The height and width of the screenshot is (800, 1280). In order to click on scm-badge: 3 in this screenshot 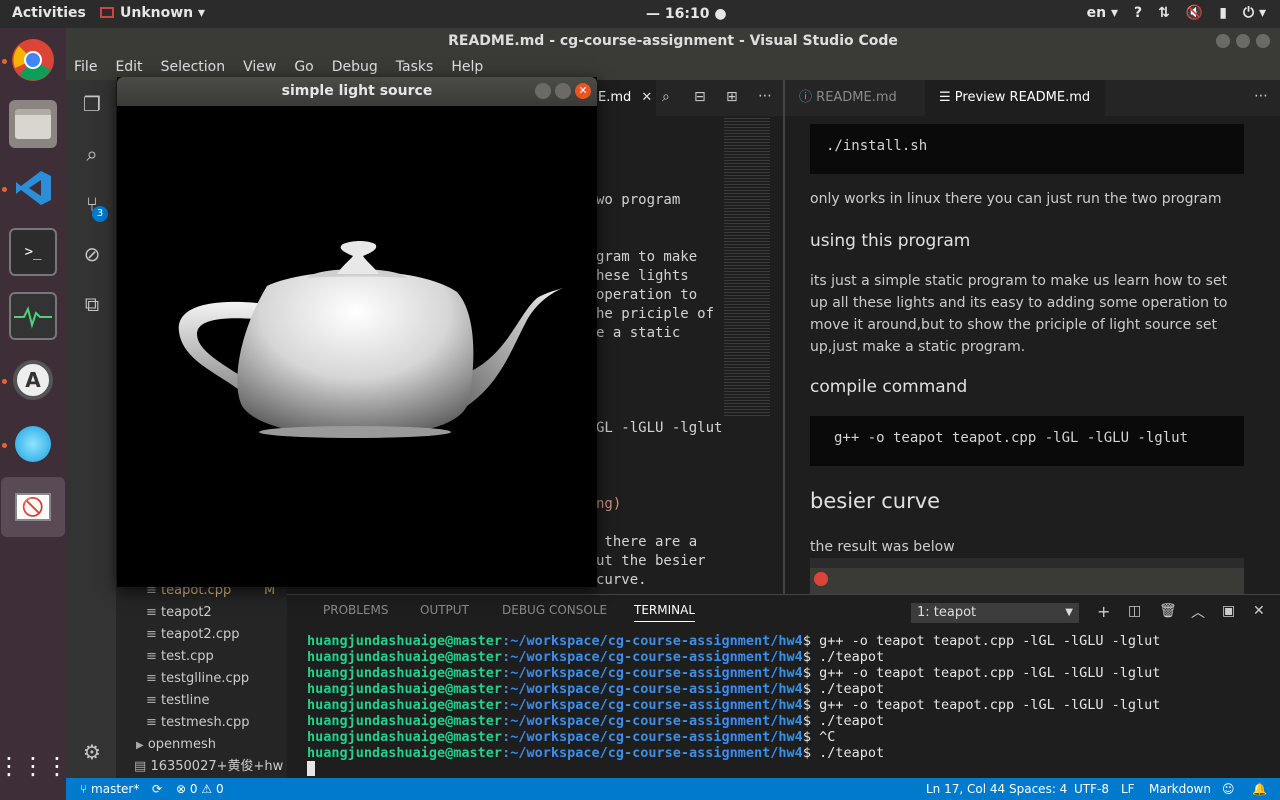, I will do `click(100, 214)`.